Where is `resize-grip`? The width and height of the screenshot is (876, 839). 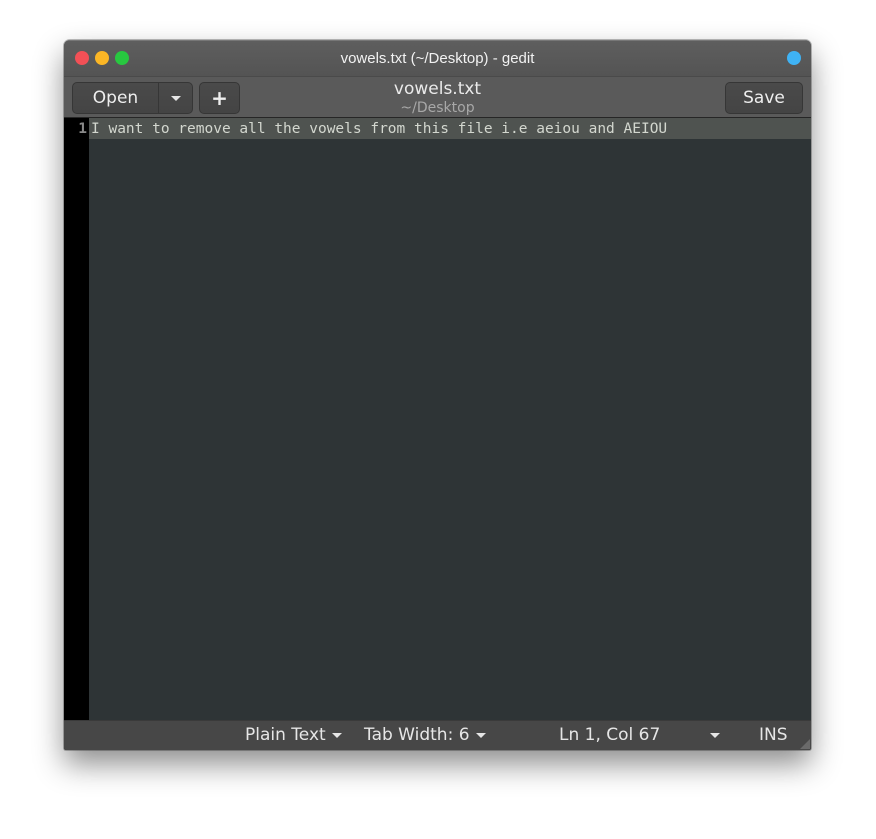 resize-grip is located at coordinates (805, 744).